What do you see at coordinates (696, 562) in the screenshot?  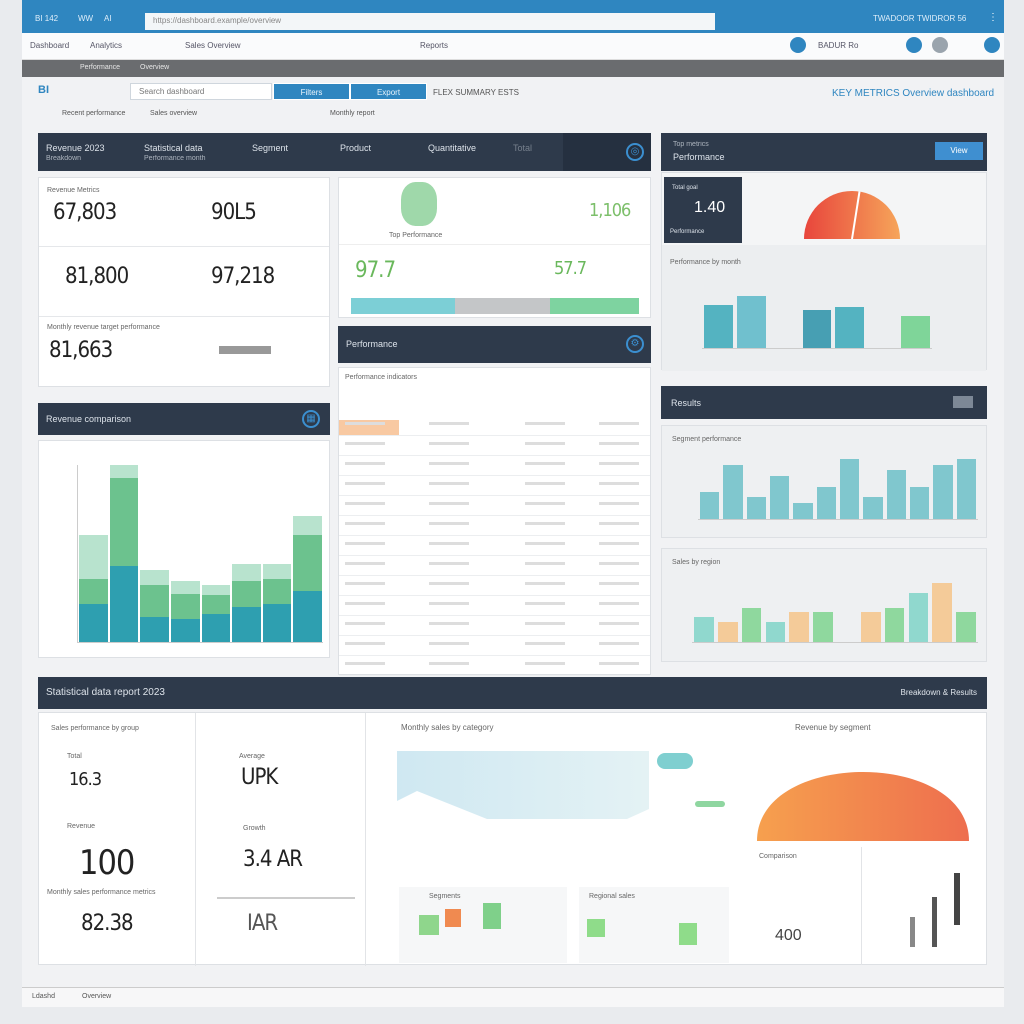 I see `chart-title: Sales by region` at bounding box center [696, 562].